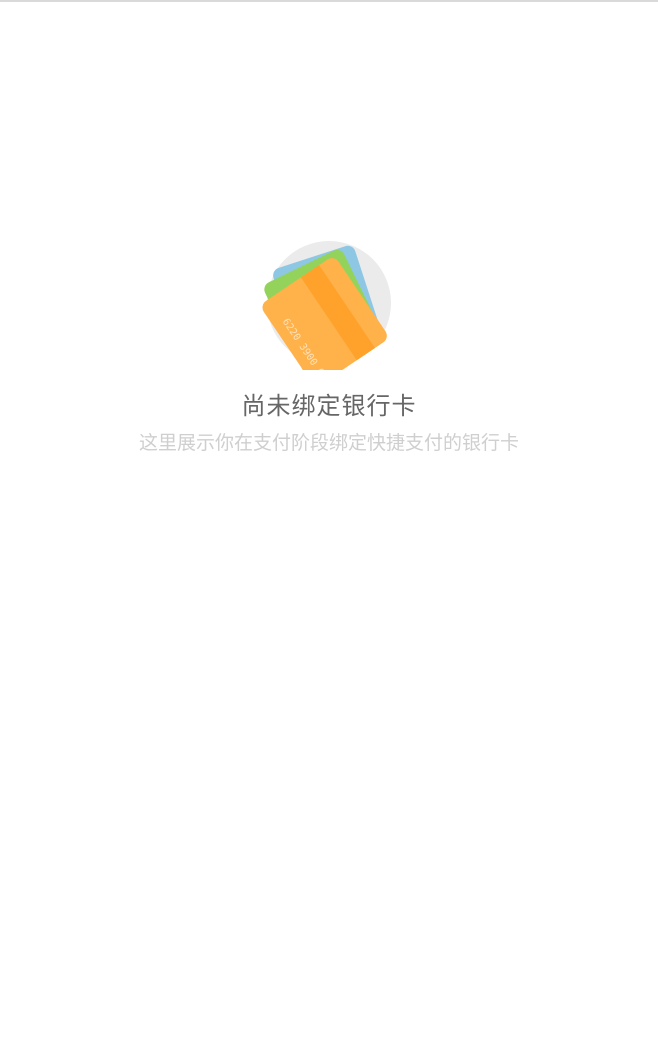  I want to click on empty-subtitle: 这里展示你在支付阶段绑定快捷支付的银行卡, so click(328, 443).